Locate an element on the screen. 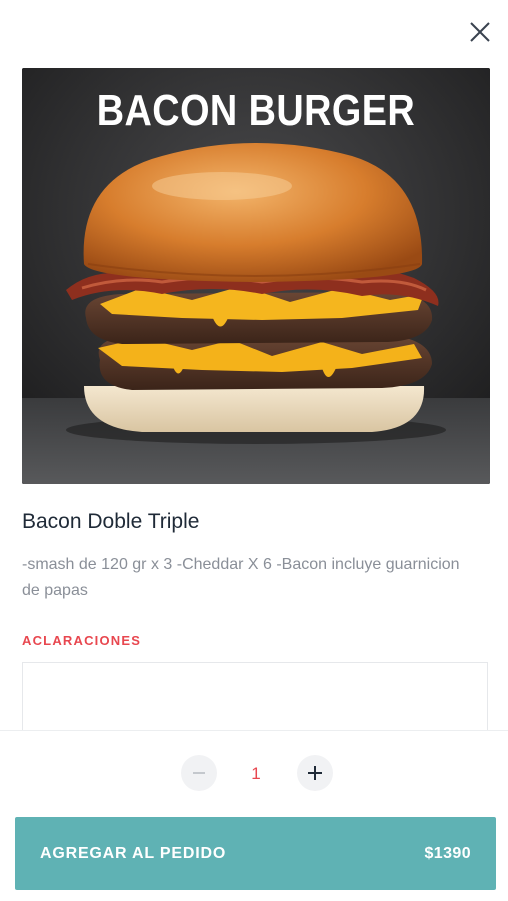 The height and width of the screenshot is (901, 508). add-to-order-button: AGREGAR AL PEDIDO $1390 is located at coordinates (255, 853).